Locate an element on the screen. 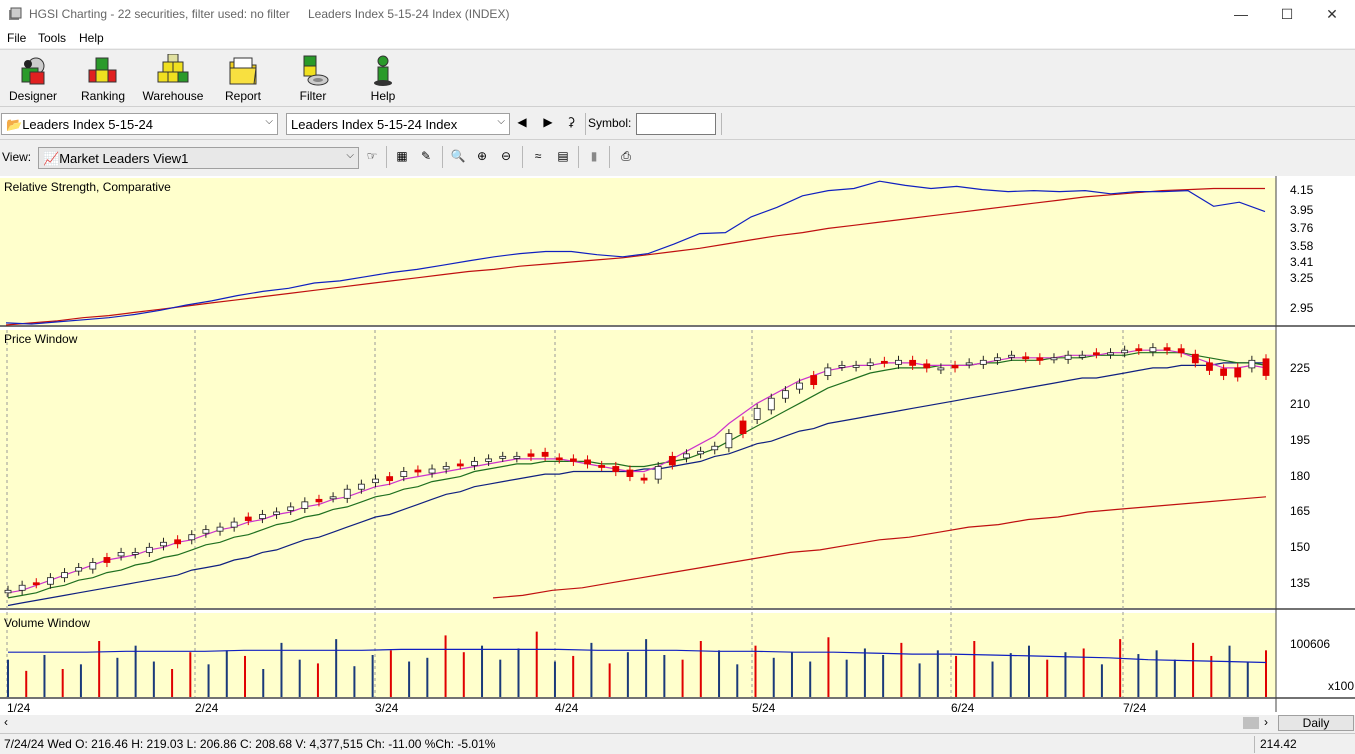 This screenshot has height=754, width=1355. chart-type-button: ▮ is located at coordinates (594, 156).